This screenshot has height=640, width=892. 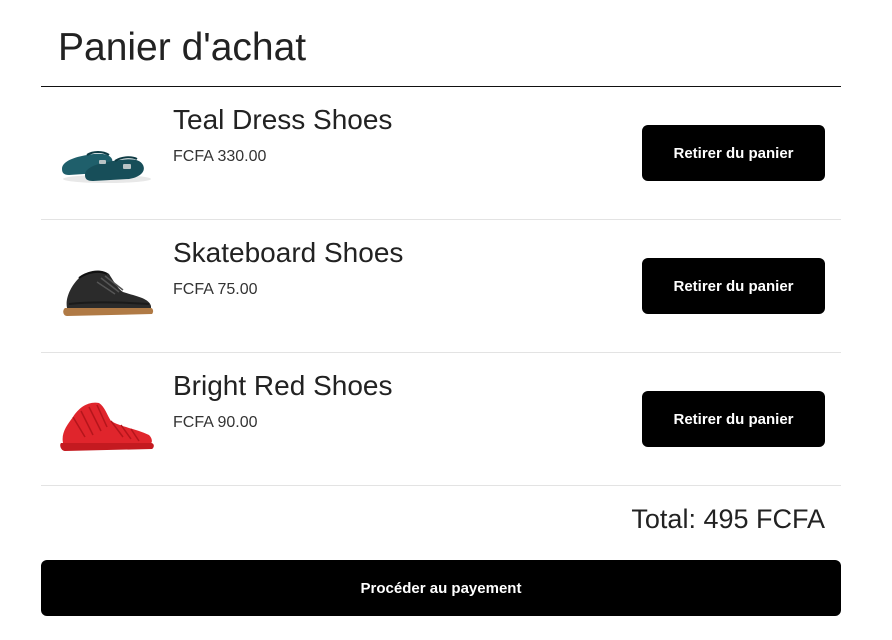 What do you see at coordinates (215, 422) in the screenshot?
I see `product-price: FCFA 90.00` at bounding box center [215, 422].